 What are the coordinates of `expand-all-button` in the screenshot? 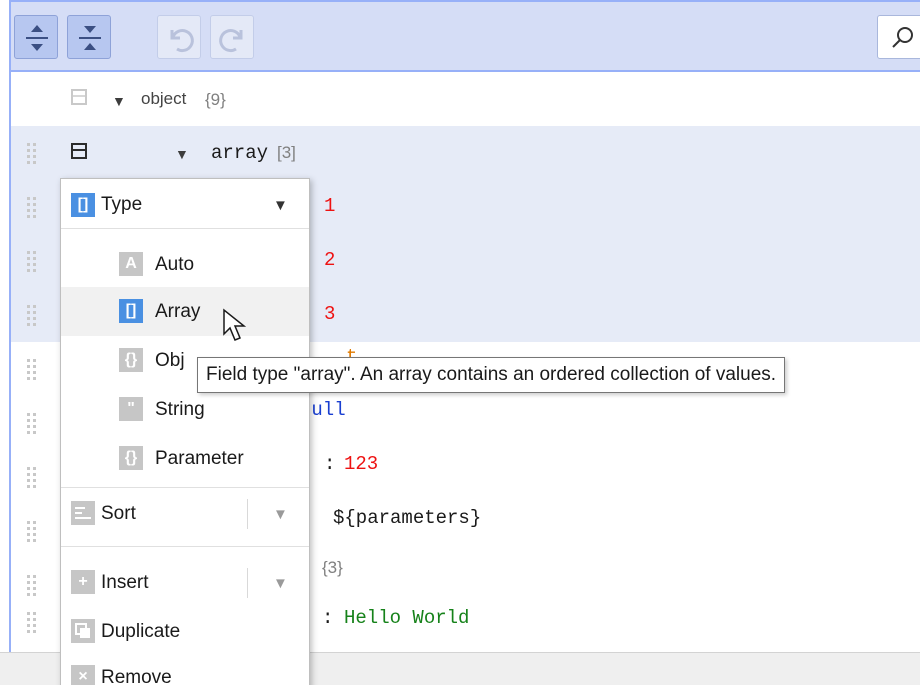 It's located at (36, 37).